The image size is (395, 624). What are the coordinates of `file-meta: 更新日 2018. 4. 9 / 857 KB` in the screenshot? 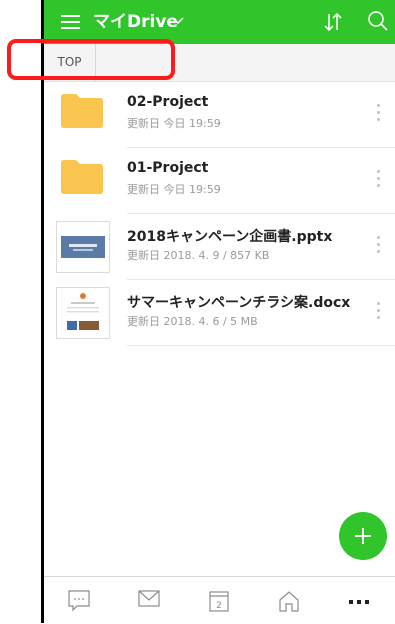 It's located at (198, 255).